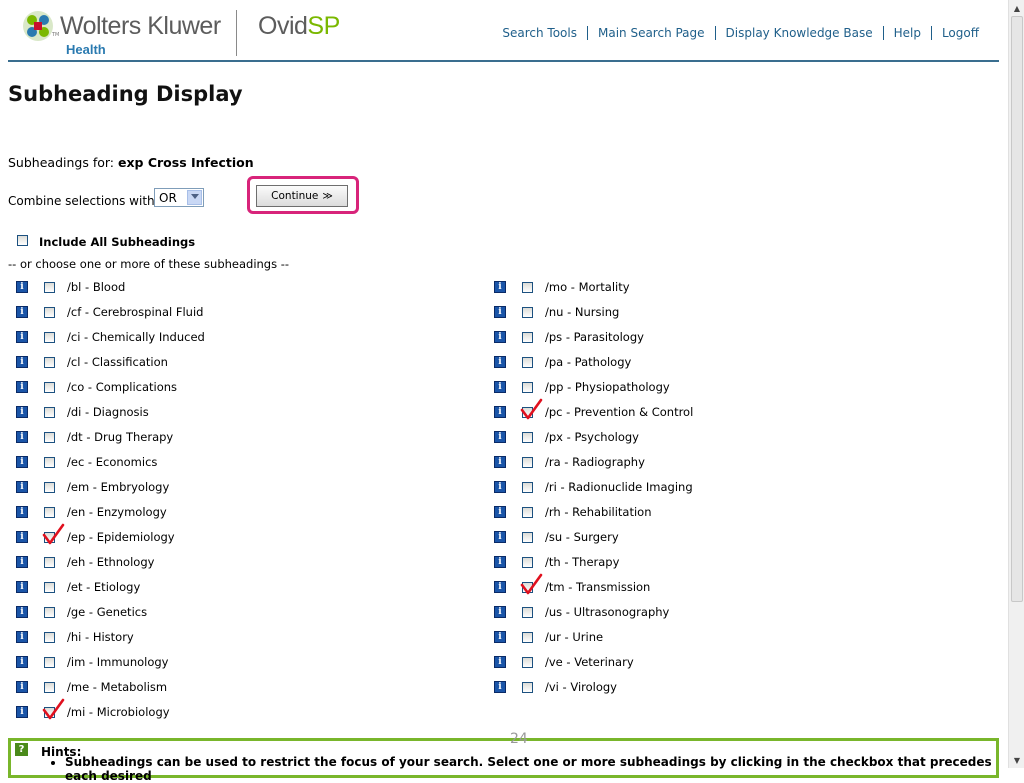 The image size is (1024, 783). I want to click on continue-button: Continue ≫, so click(302, 196).